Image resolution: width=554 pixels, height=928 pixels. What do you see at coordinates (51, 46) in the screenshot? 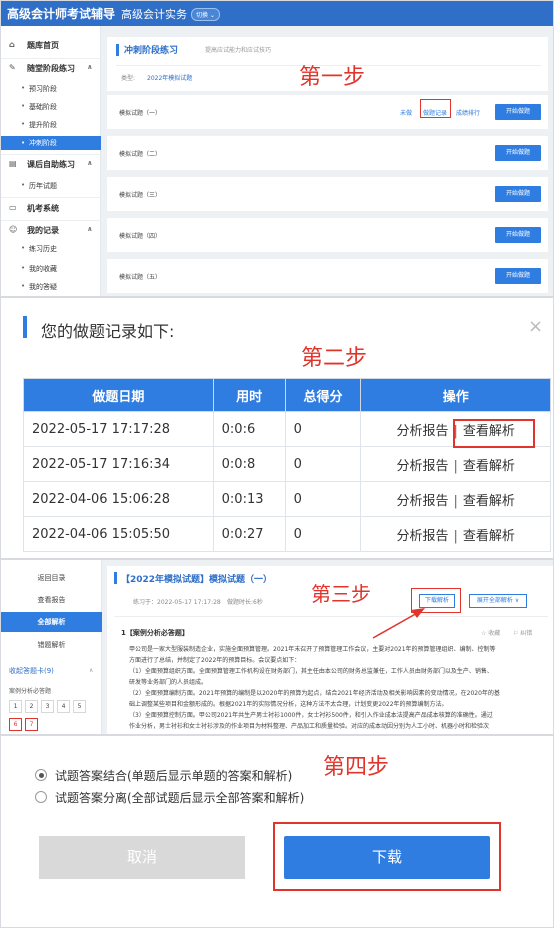
I see `sidebar-item-question-bank-home: ⌂ 题库首页` at bounding box center [51, 46].